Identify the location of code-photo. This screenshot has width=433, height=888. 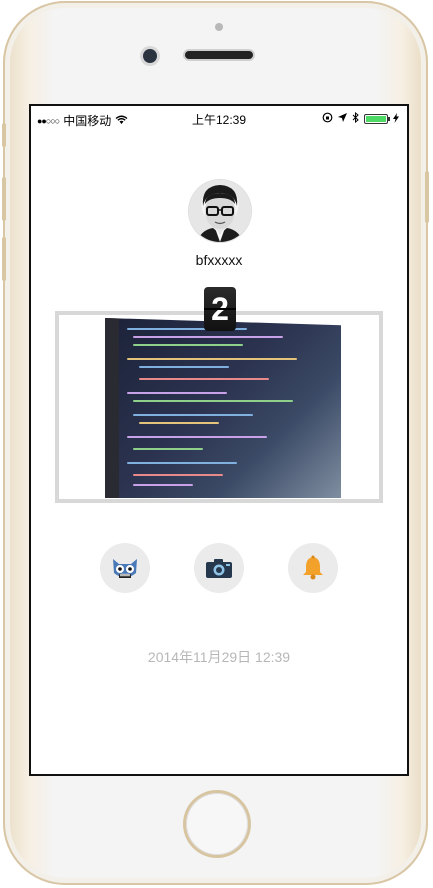
(223, 408).